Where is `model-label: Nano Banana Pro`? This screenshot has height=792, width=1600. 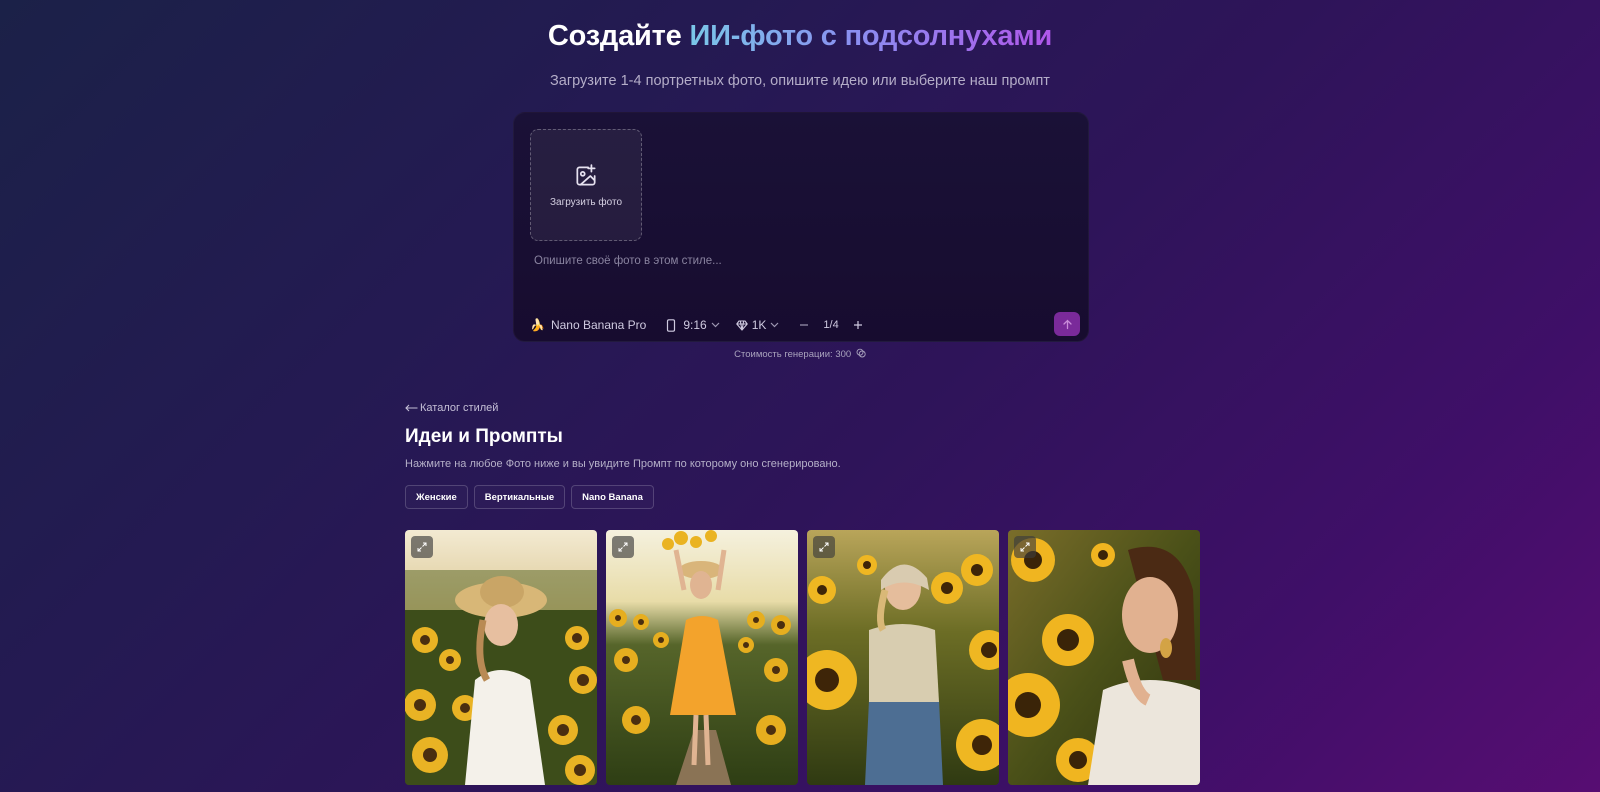 model-label: Nano Banana Pro is located at coordinates (598, 325).